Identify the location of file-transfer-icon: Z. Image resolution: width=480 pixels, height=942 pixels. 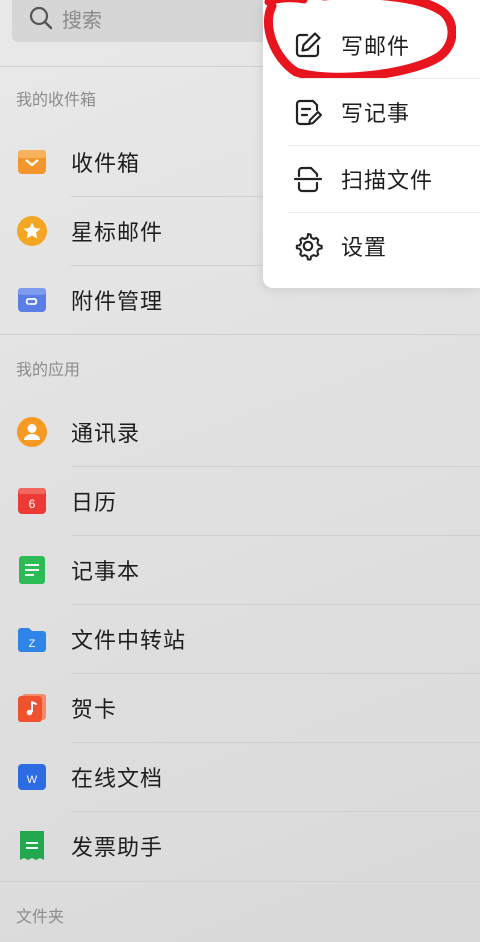
(32, 639).